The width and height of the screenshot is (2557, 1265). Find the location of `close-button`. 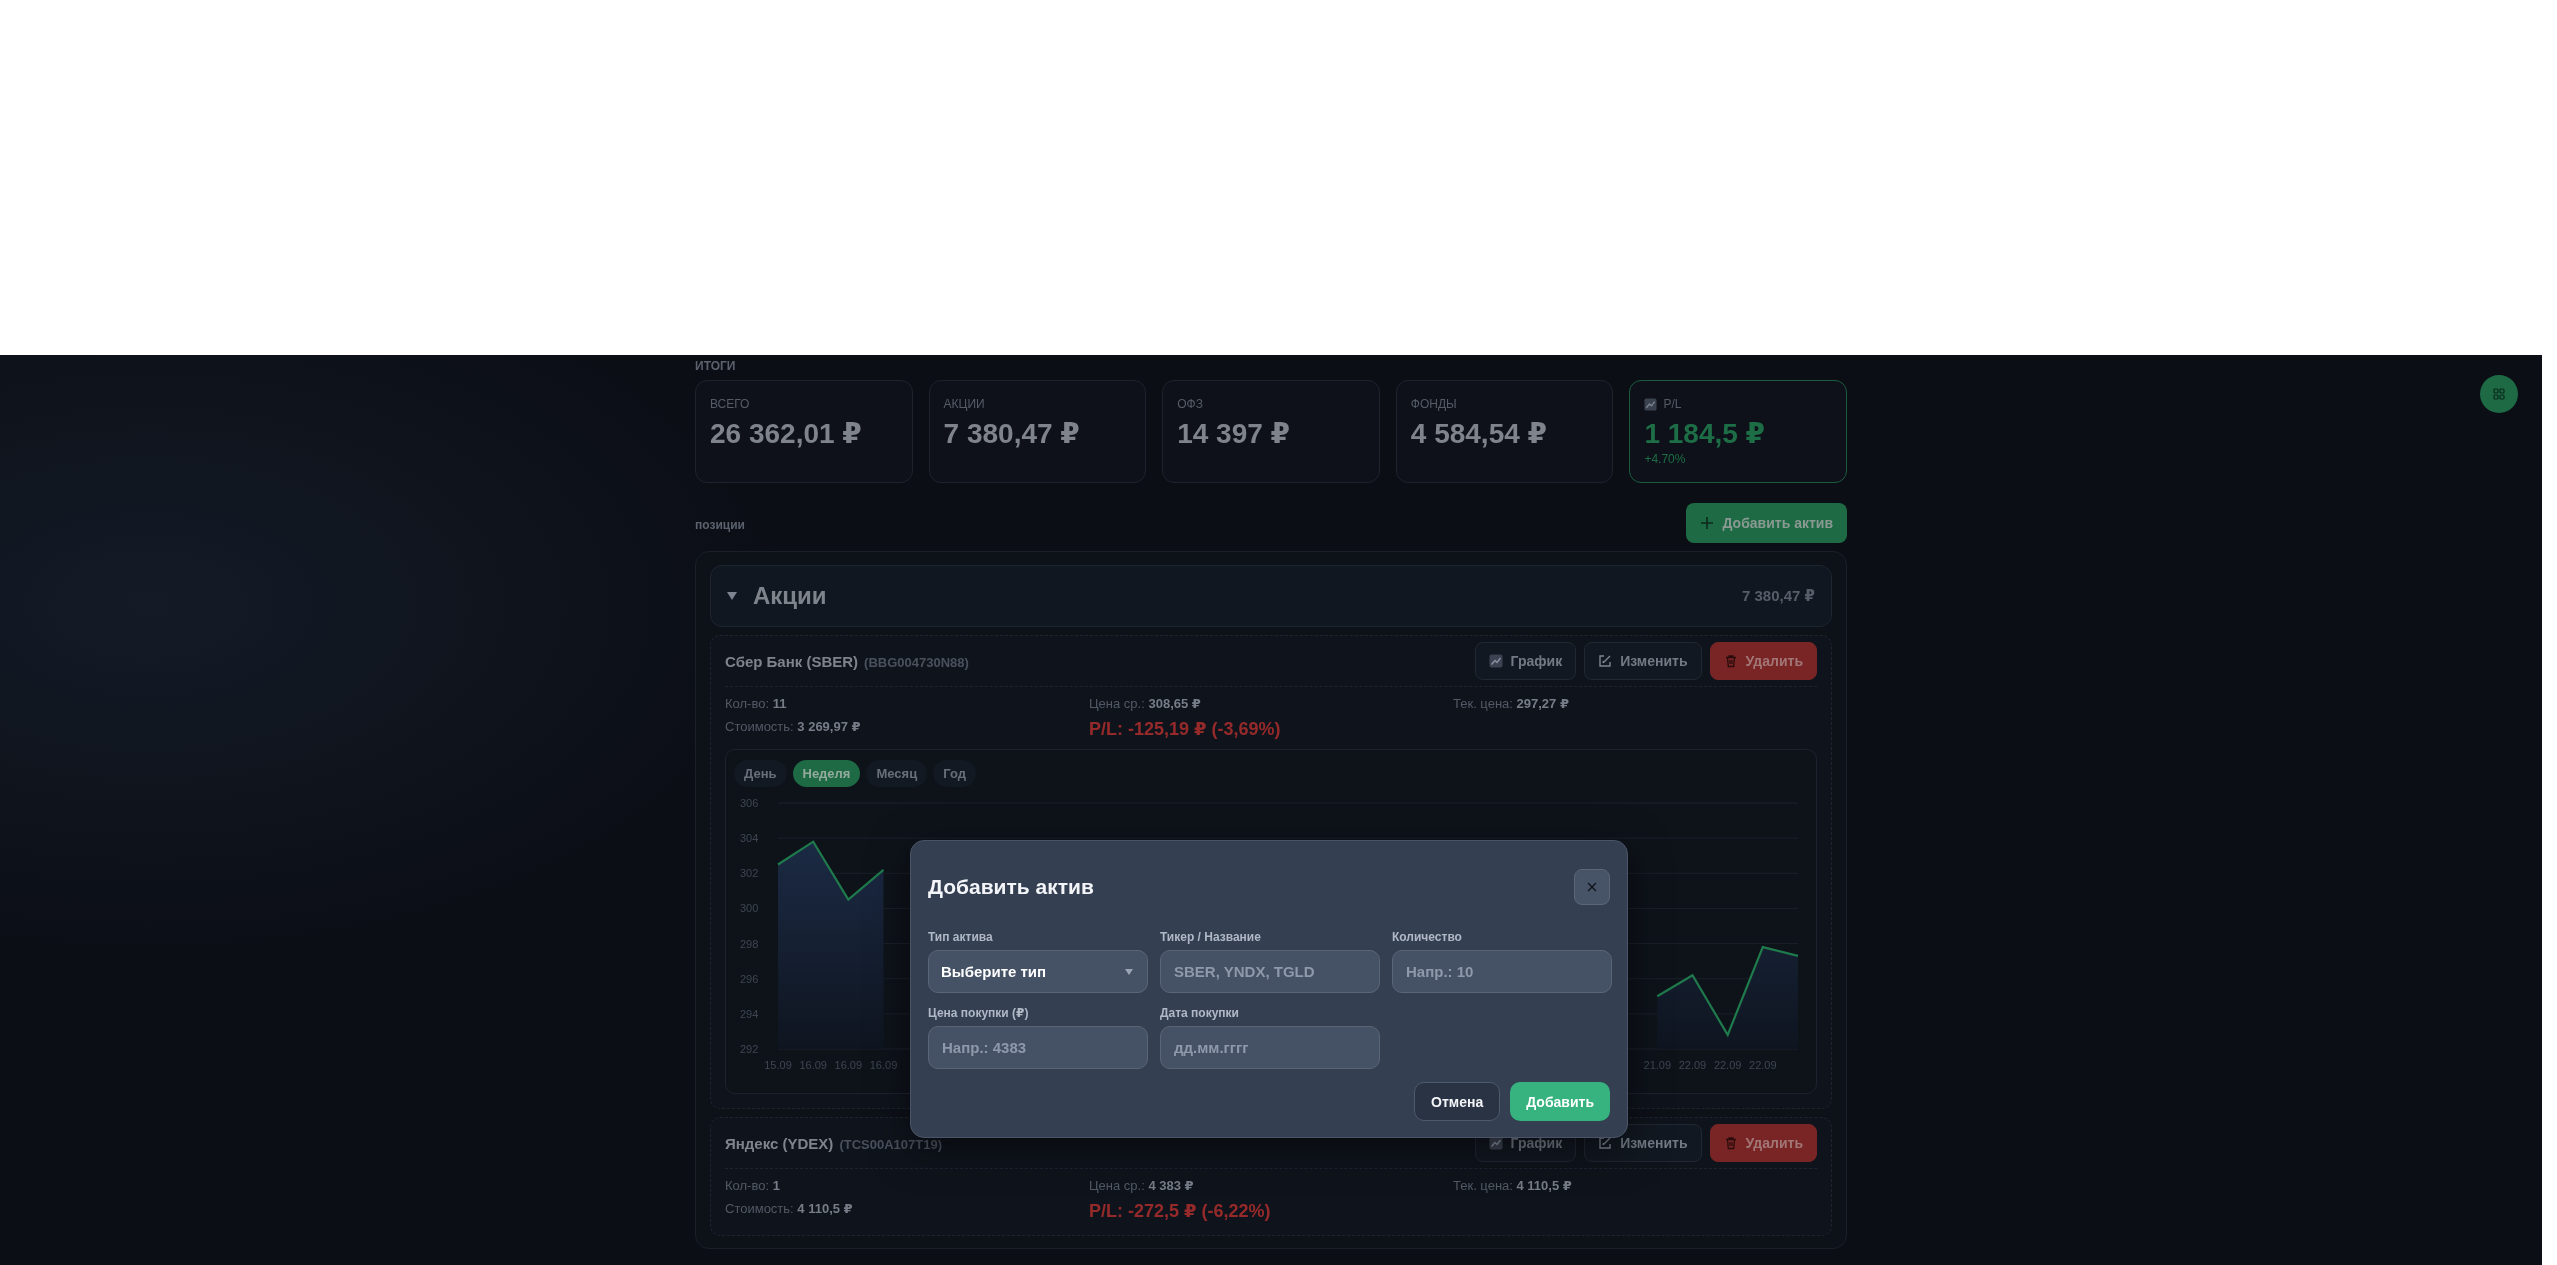

close-button is located at coordinates (1592, 887).